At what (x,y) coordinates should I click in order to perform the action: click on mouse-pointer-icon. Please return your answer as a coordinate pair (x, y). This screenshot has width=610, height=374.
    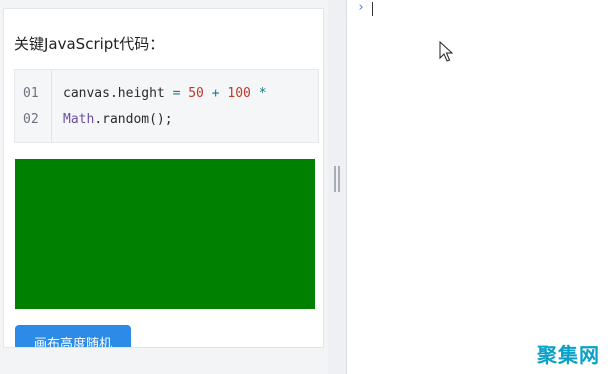
    Looking at the image, I should click on (446, 51).